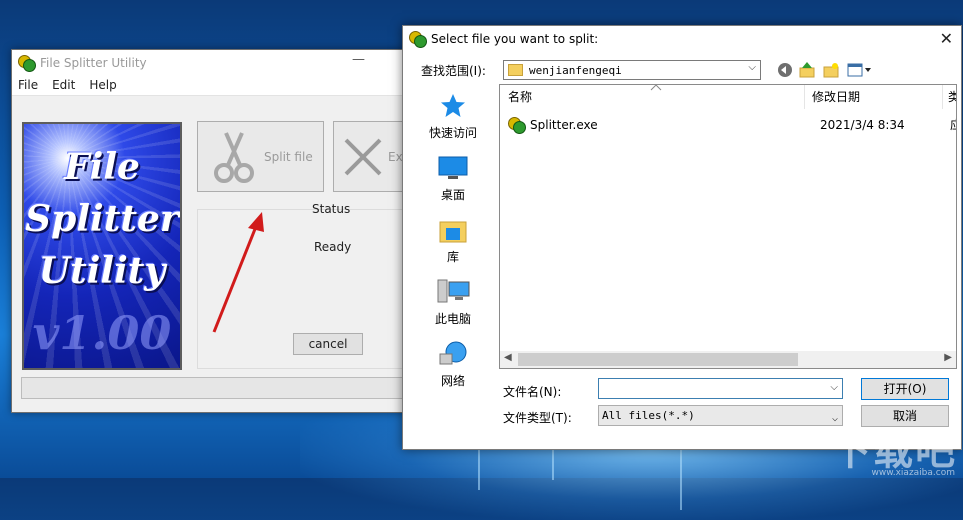  What do you see at coordinates (862, 124) in the screenshot?
I see `file-date: 2021/3/4 8:34` at bounding box center [862, 124].